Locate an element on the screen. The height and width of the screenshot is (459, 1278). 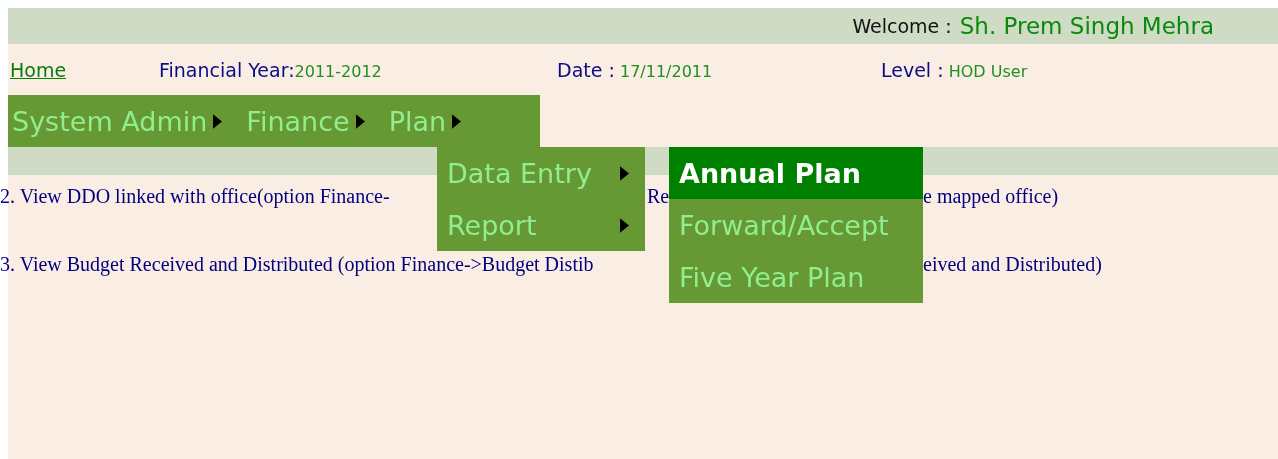
submenu-item: Forward/Accept is located at coordinates (796, 225).